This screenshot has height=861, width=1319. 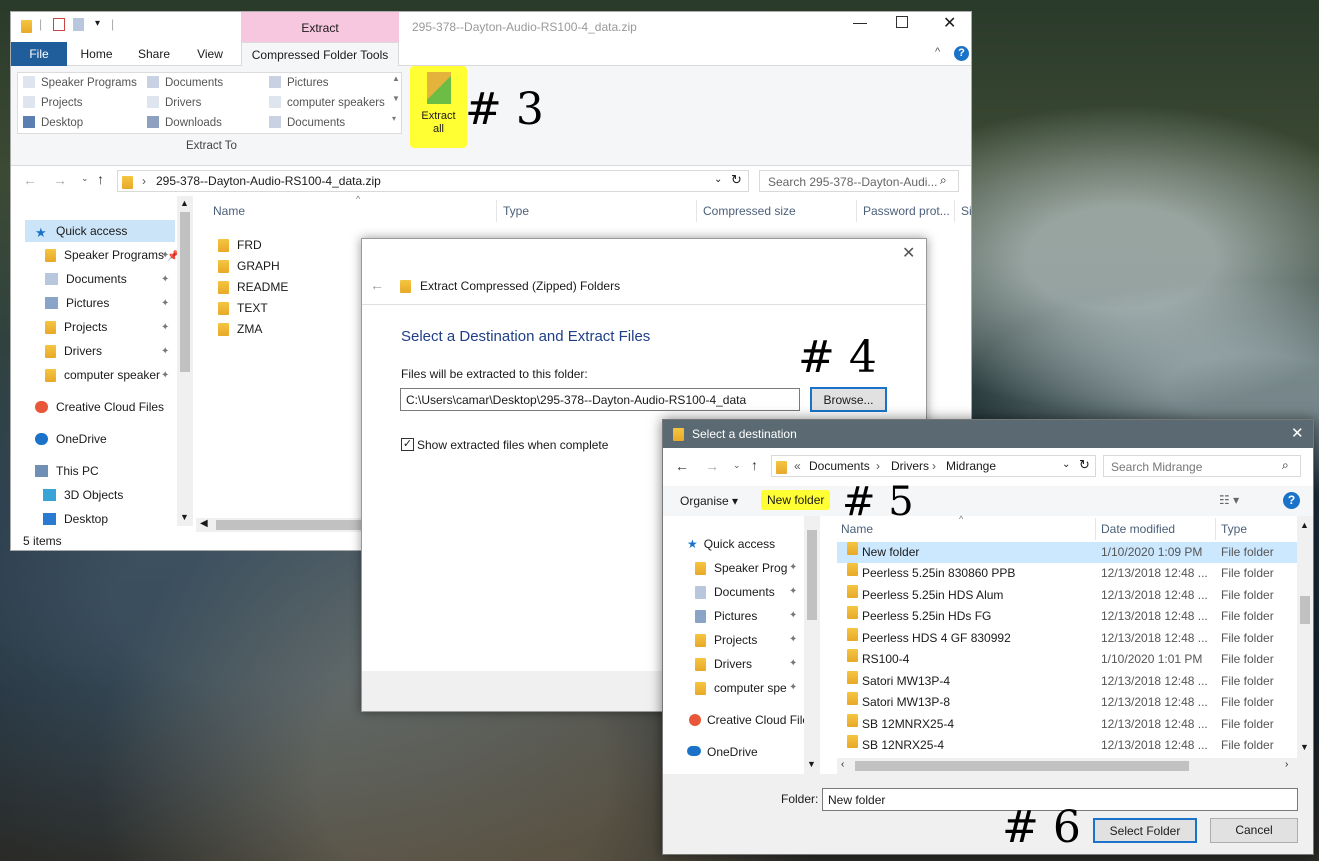 What do you see at coordinates (1286, 764) in the screenshot?
I see `sd-scroll-right: ›` at bounding box center [1286, 764].